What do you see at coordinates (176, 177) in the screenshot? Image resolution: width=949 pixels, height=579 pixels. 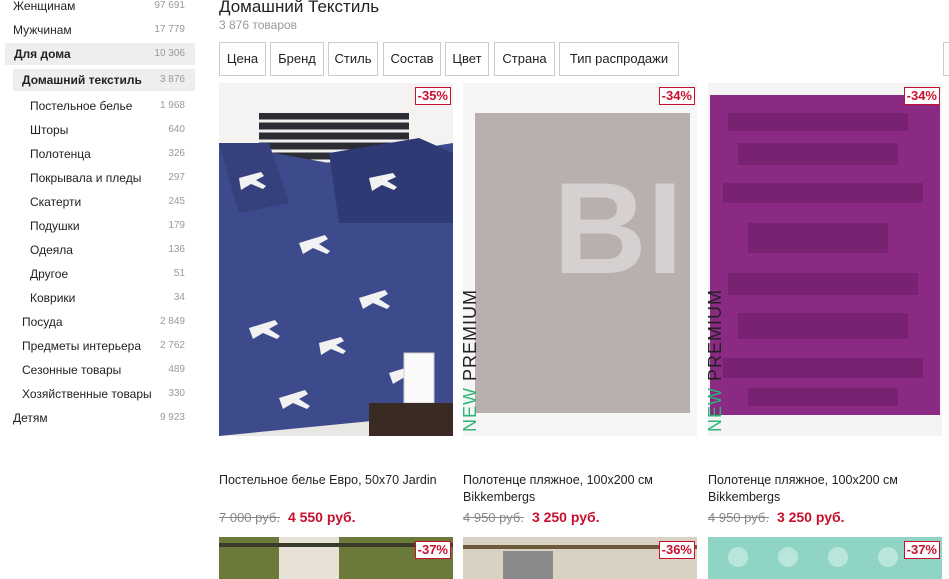 I see `sidebar-item-count: 297` at bounding box center [176, 177].